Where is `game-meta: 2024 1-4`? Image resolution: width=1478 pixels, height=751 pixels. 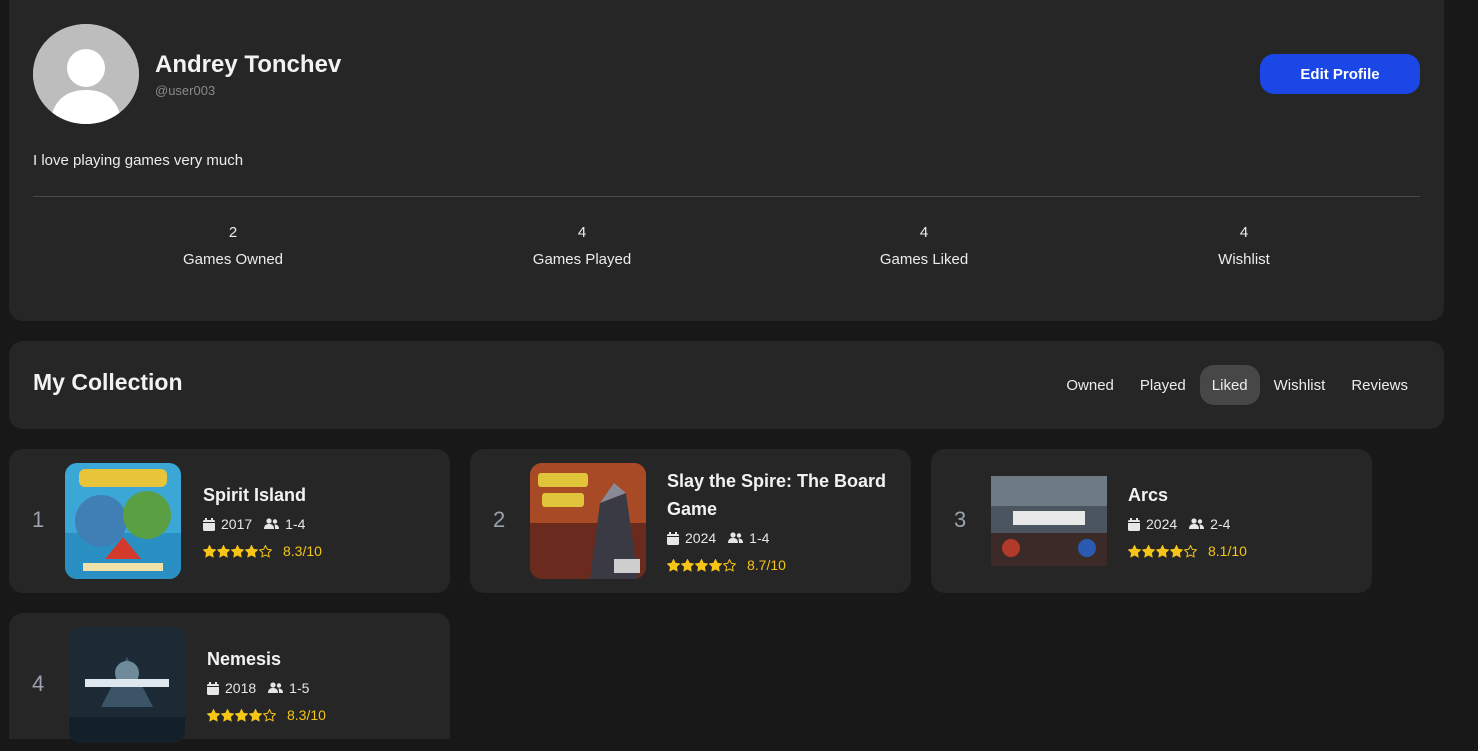 game-meta: 2024 1-4 is located at coordinates (718, 538).